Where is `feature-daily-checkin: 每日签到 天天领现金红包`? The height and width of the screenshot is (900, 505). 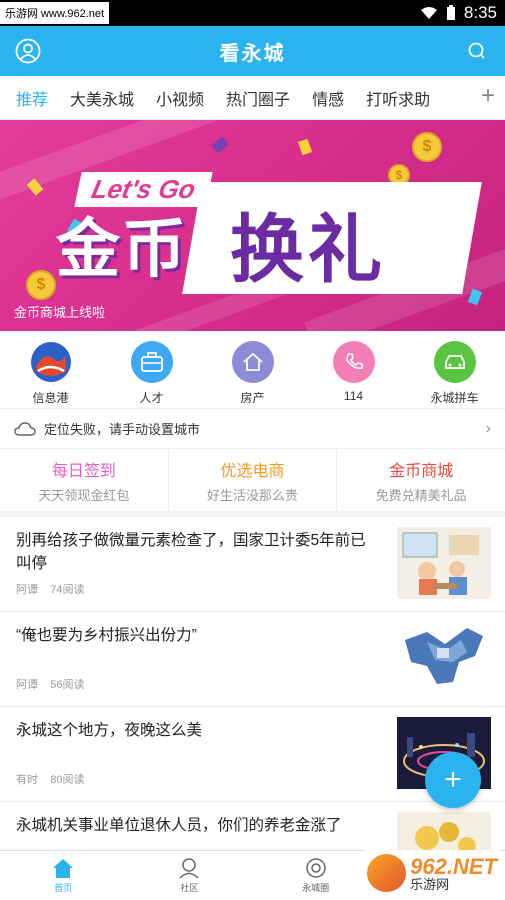
feature-daily-checkin: 每日签到 天天领现金红包 is located at coordinates (84, 480).